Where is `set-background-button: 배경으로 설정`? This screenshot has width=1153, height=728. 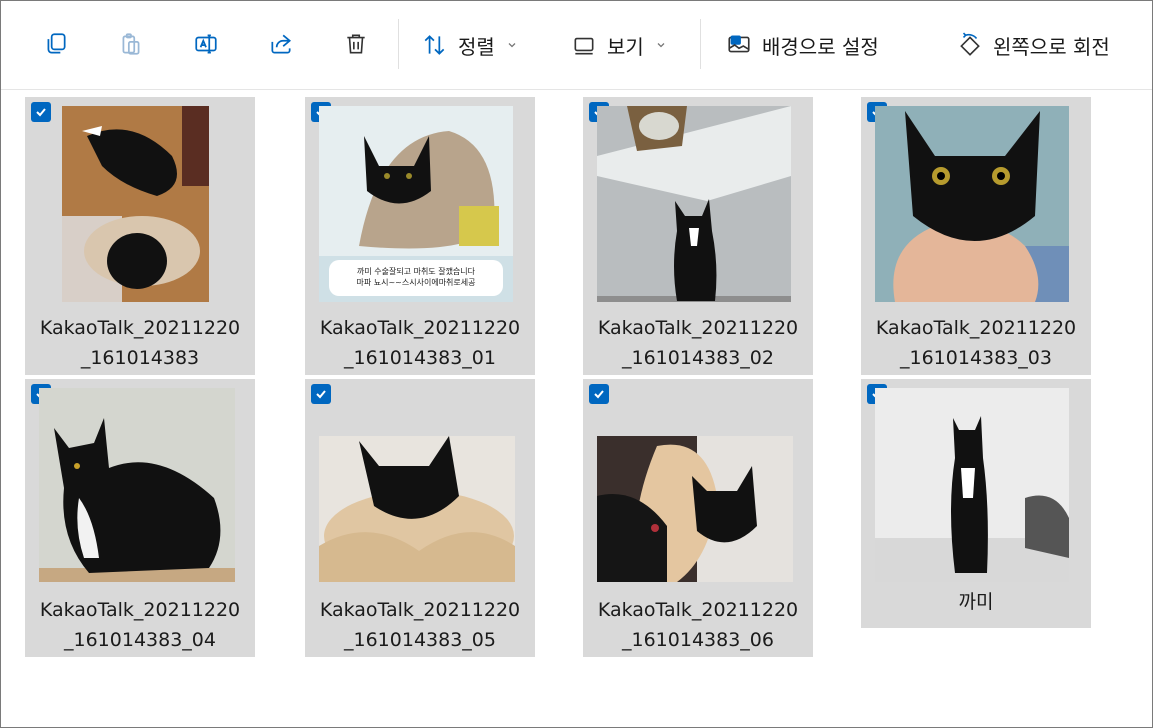 set-background-button: 배경으로 설정 is located at coordinates (802, 45).